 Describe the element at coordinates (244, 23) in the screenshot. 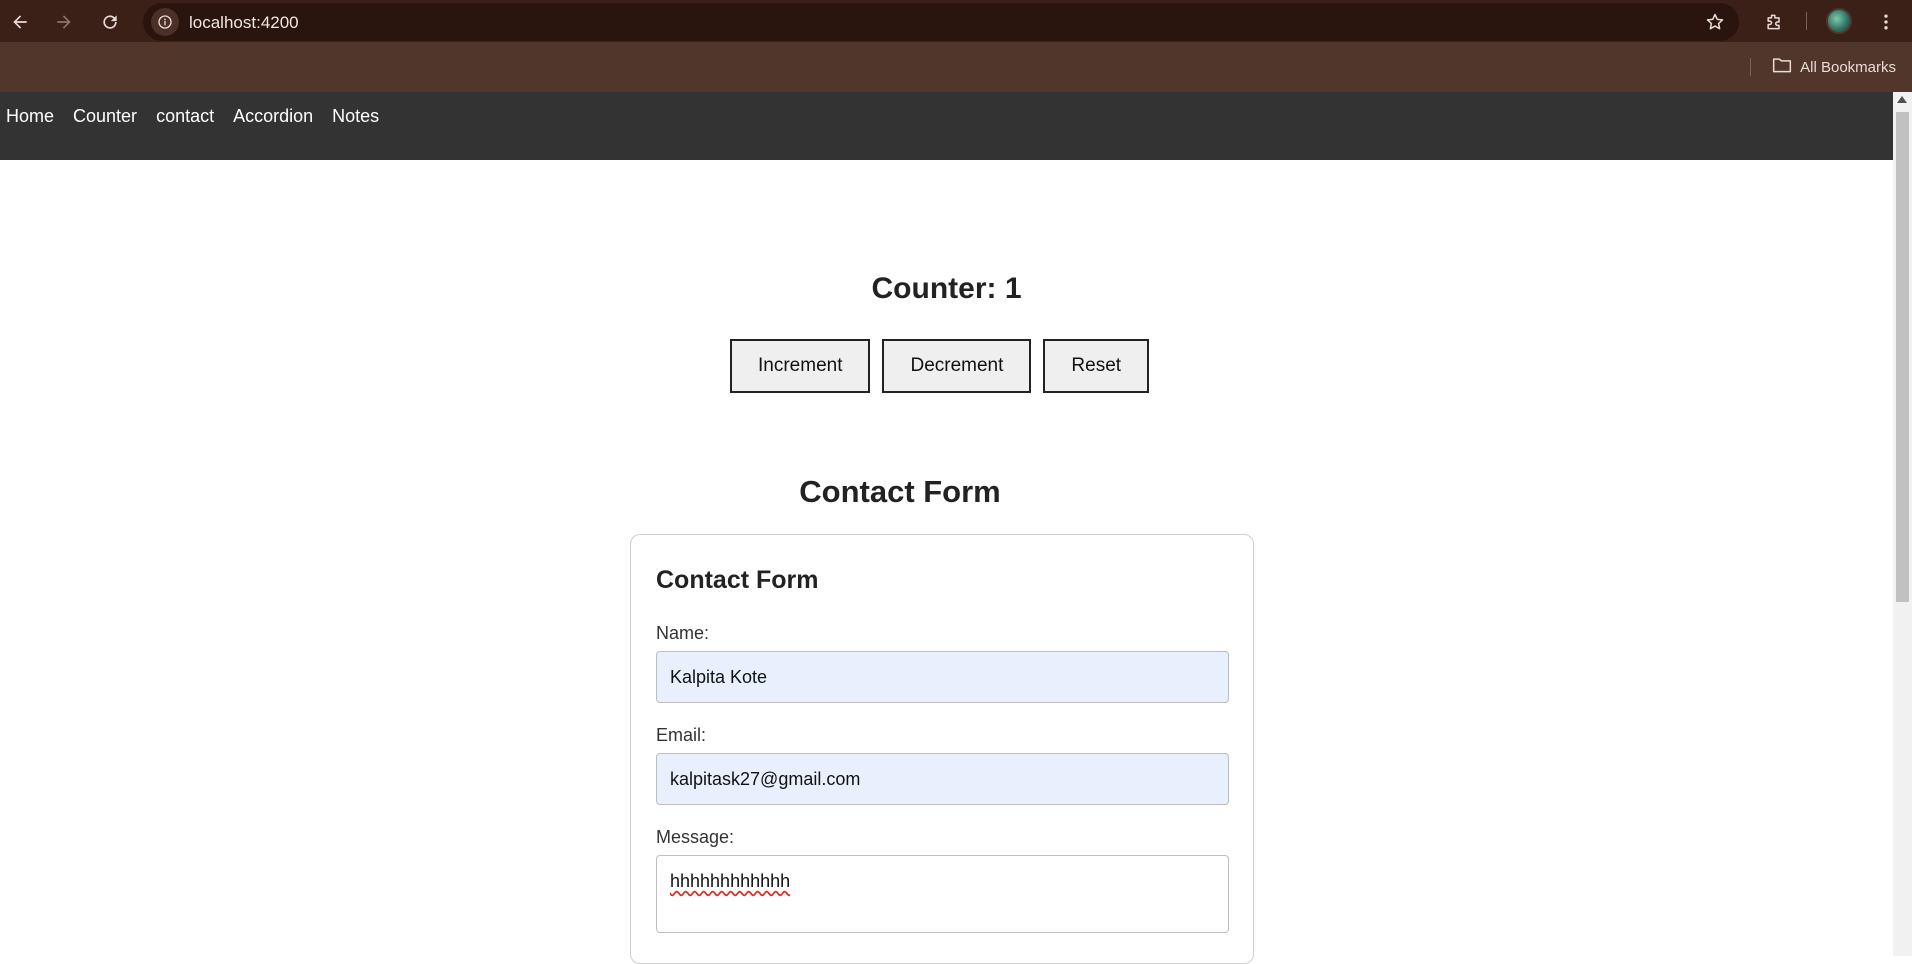

I see `url-text: localhost:4200` at that location.